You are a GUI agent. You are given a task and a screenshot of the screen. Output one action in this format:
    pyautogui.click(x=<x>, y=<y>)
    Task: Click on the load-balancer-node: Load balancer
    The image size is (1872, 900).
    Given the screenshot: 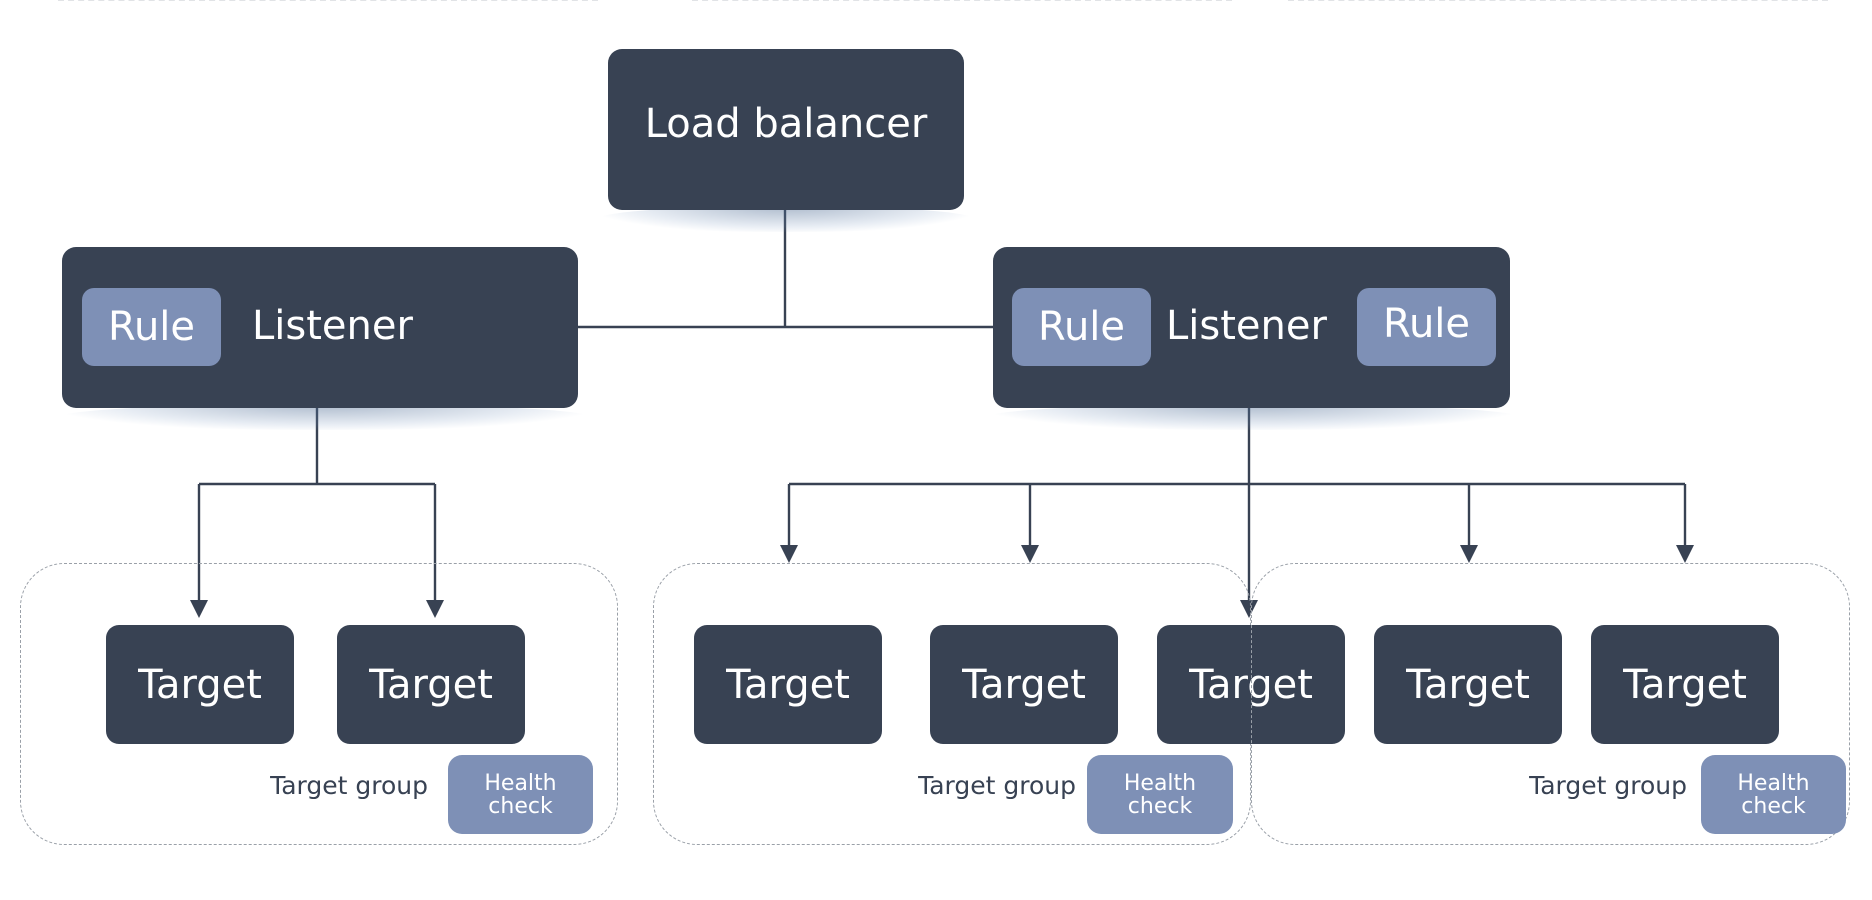 What is the action you would take?
    pyautogui.click(x=786, y=129)
    